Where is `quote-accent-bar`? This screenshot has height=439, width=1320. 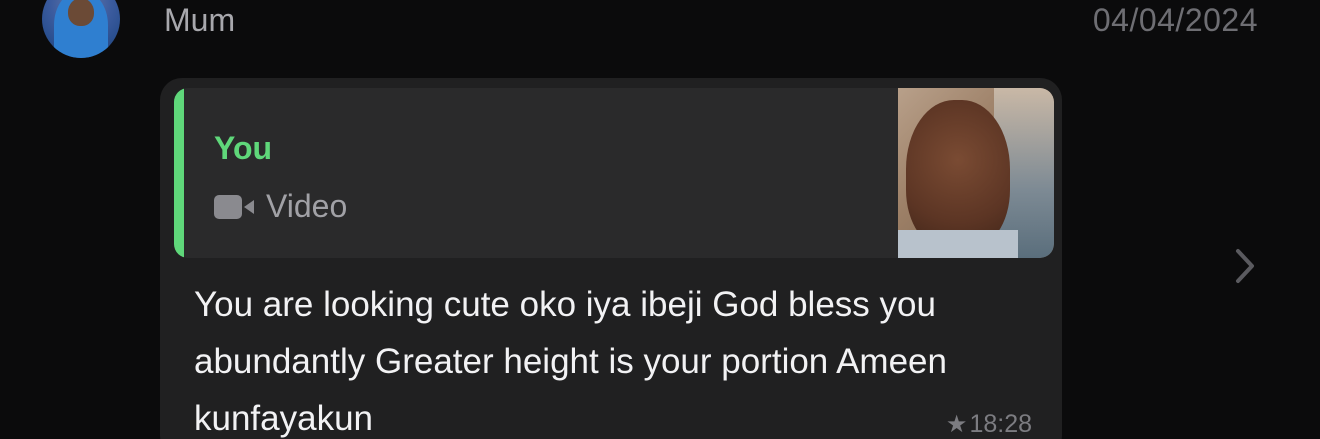
quote-accent-bar is located at coordinates (179, 173).